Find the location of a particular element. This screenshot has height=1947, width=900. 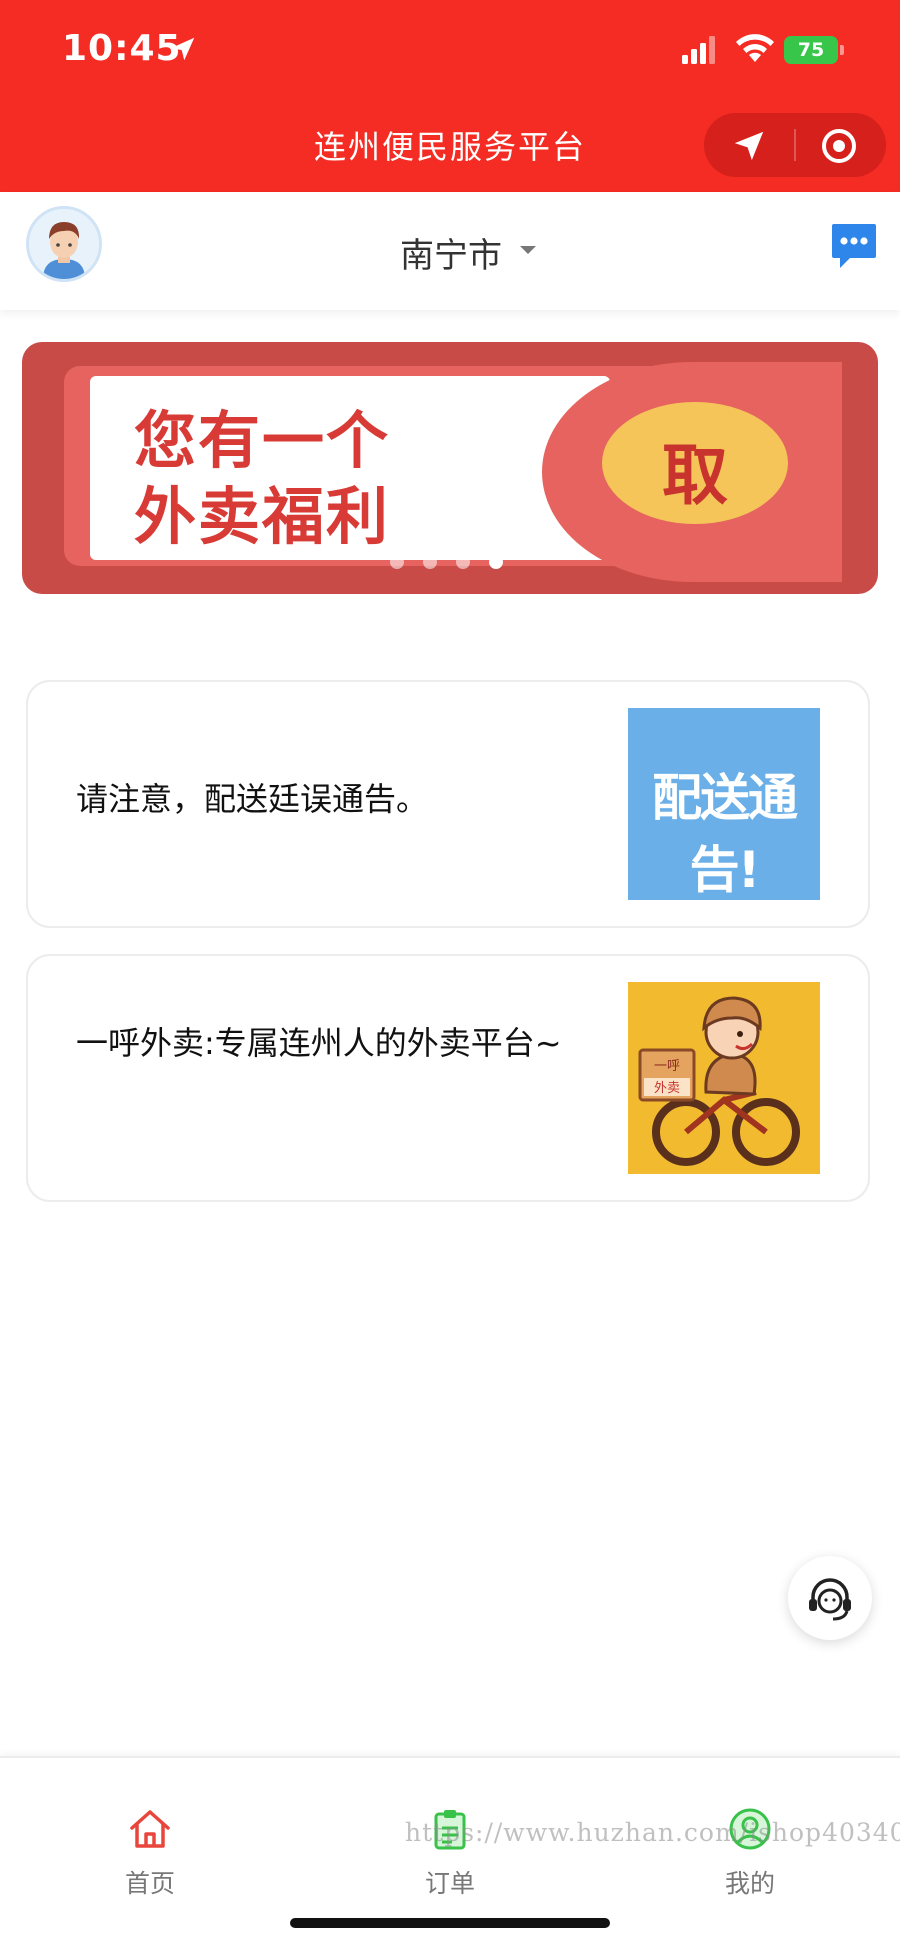

location-services-icon is located at coordinates (183, 49).